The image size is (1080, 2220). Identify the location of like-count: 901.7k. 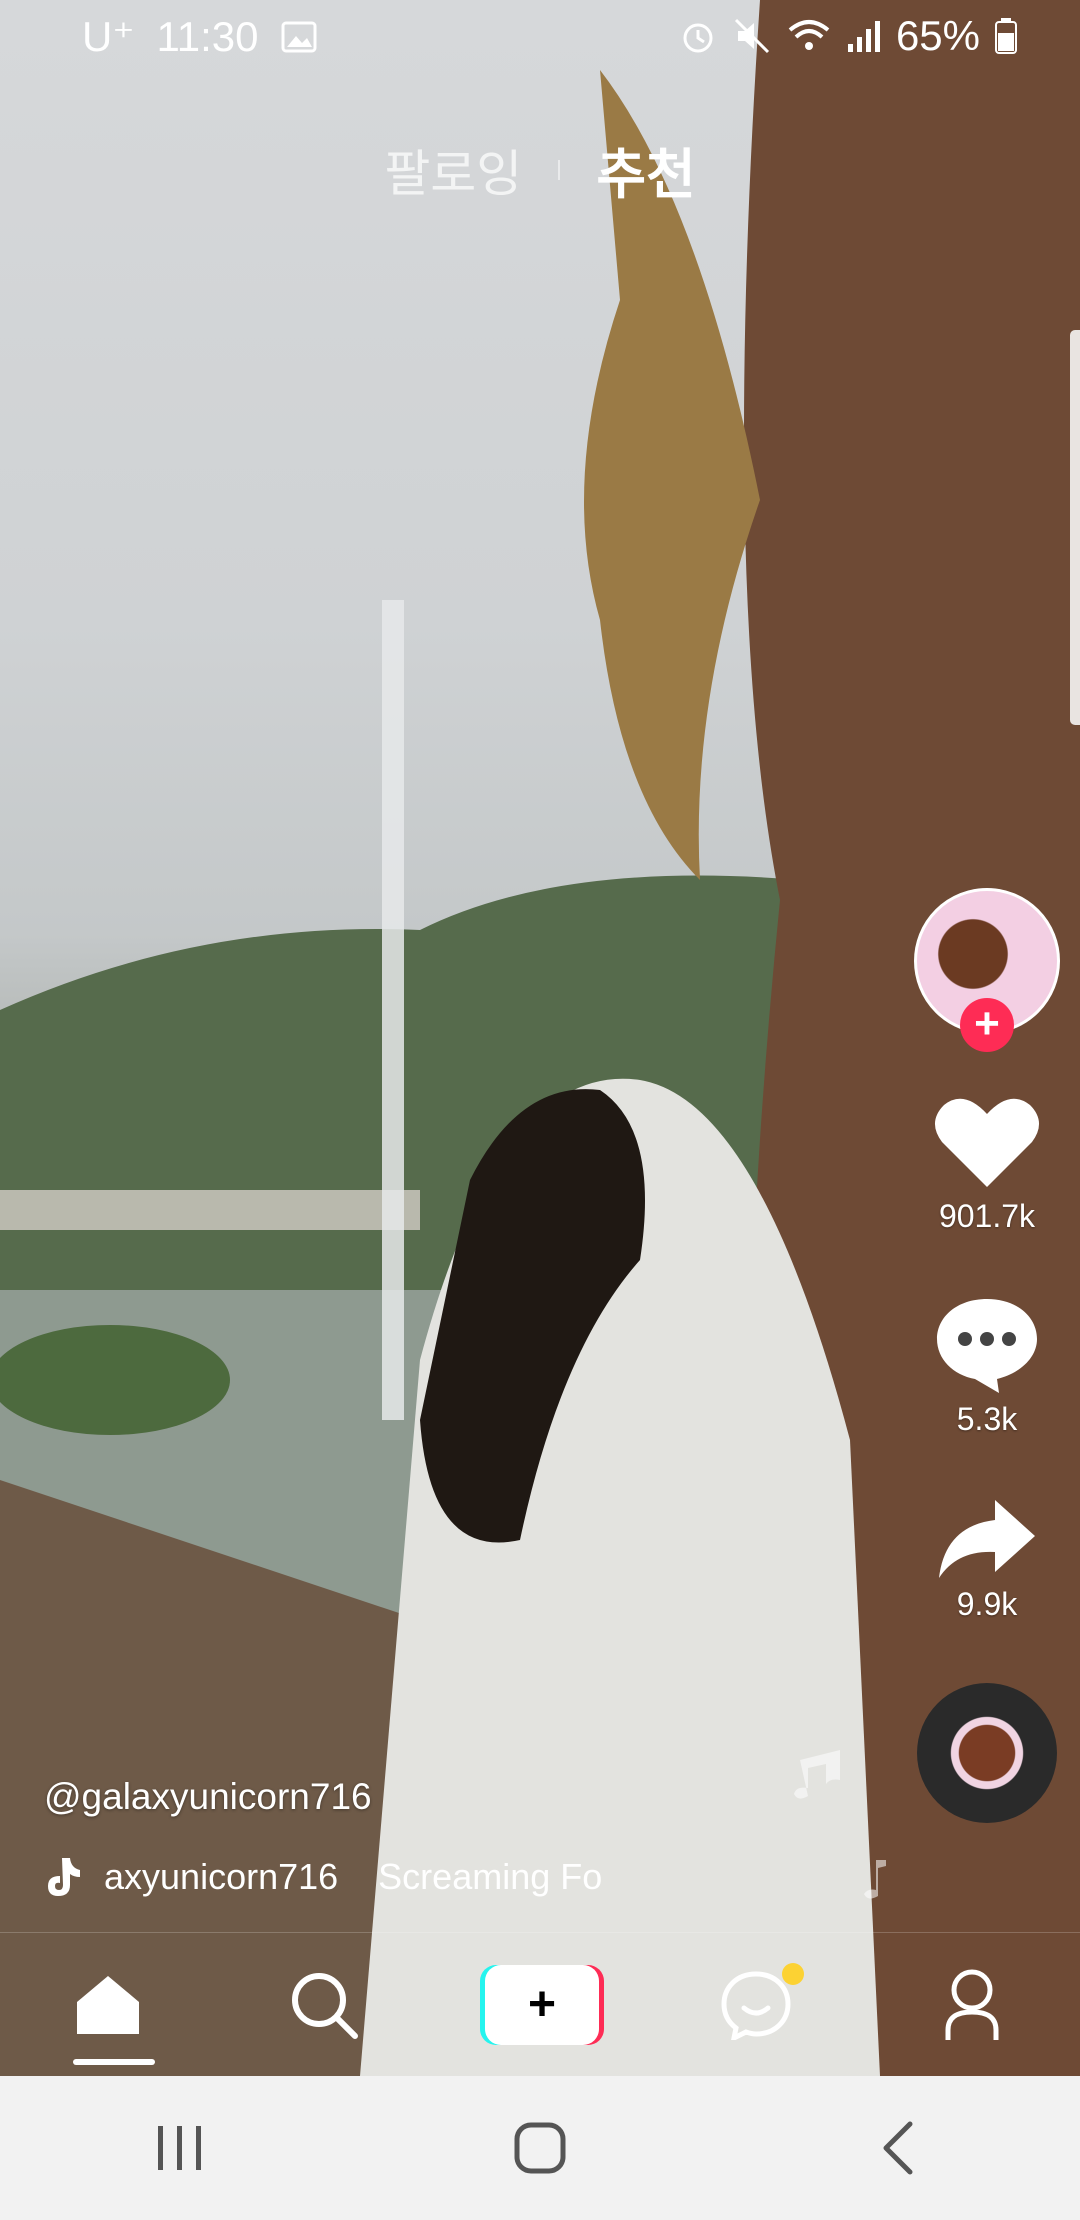
(987, 1216).